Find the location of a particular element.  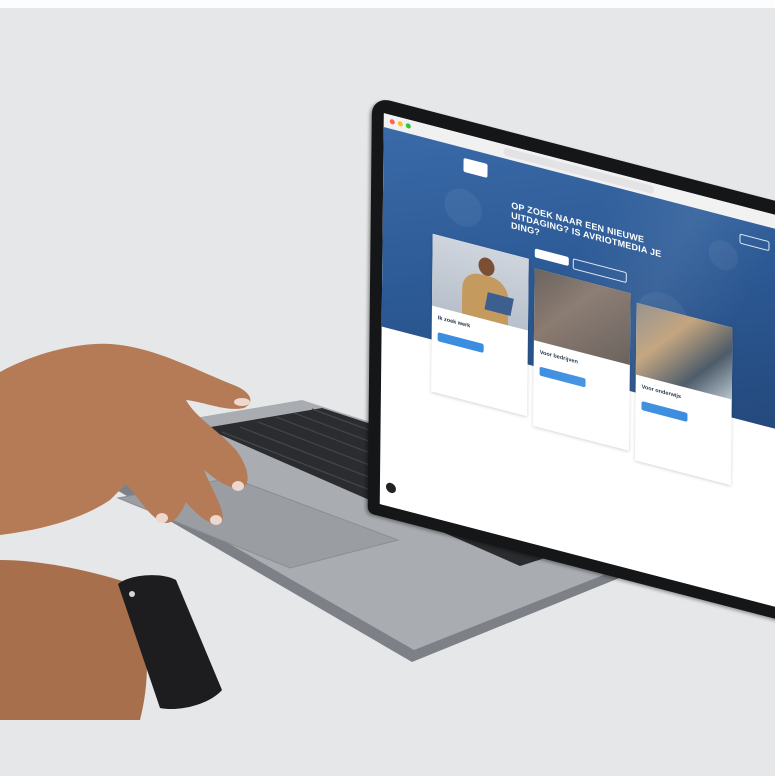

site-logo is located at coordinates (475, 167).